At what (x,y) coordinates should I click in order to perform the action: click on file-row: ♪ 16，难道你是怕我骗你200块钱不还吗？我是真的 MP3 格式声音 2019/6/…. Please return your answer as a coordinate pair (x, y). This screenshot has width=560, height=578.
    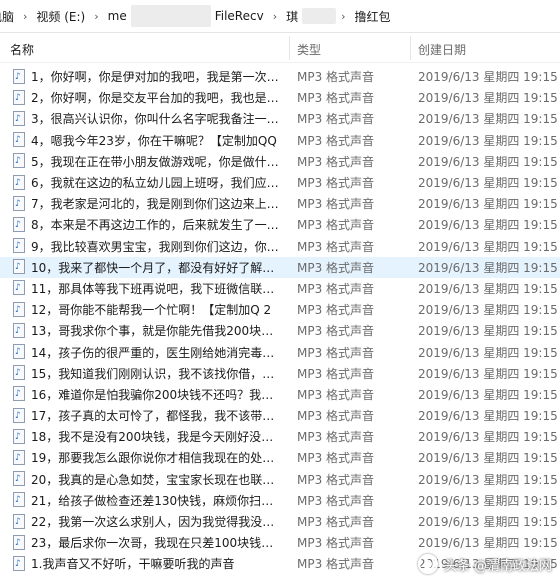
    Looking at the image, I should click on (280, 394).